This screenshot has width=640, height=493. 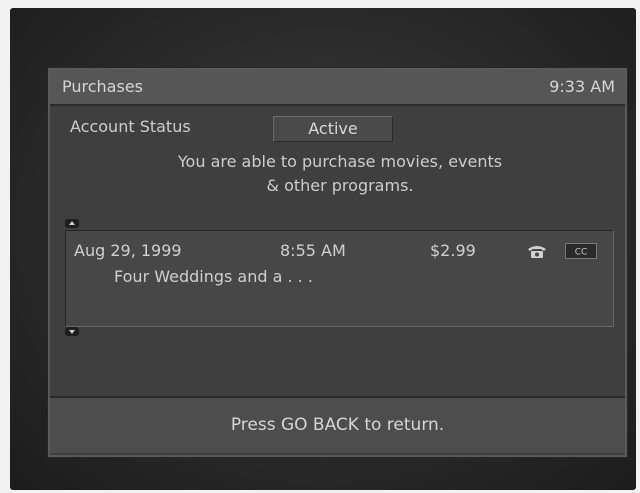 What do you see at coordinates (128, 250) in the screenshot?
I see `purchase-date: Aug 29, 1999` at bounding box center [128, 250].